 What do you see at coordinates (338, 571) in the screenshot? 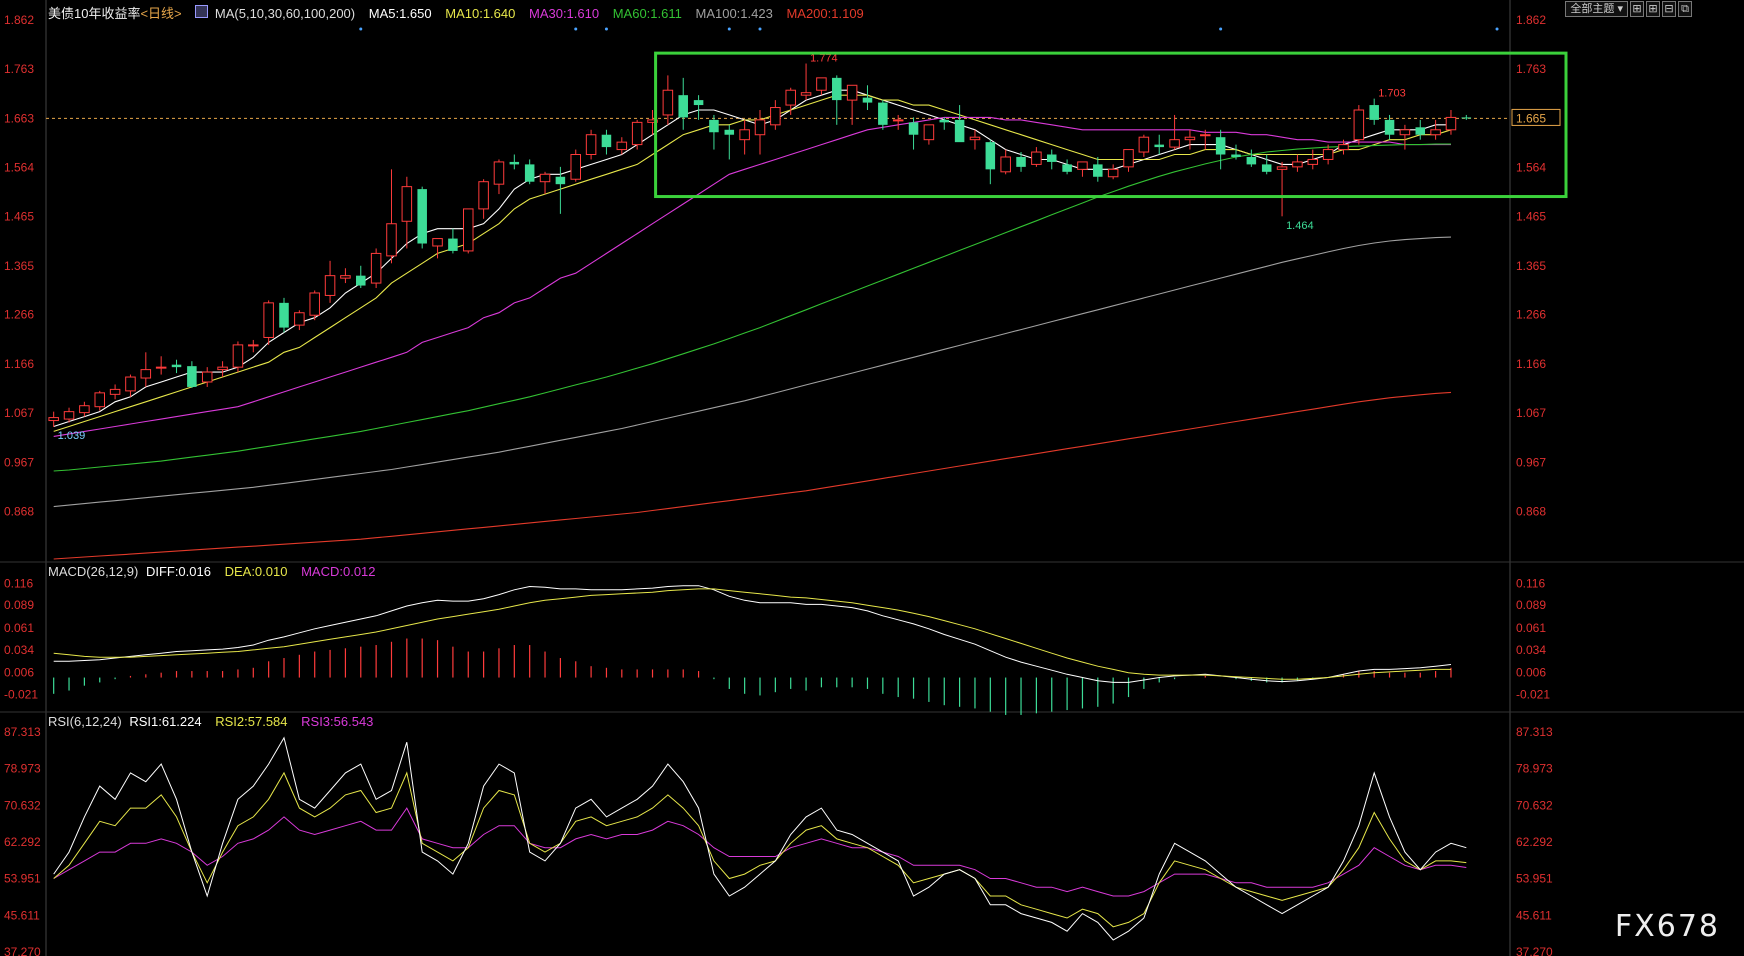
I see `macd-value: MACD:0.012` at bounding box center [338, 571].